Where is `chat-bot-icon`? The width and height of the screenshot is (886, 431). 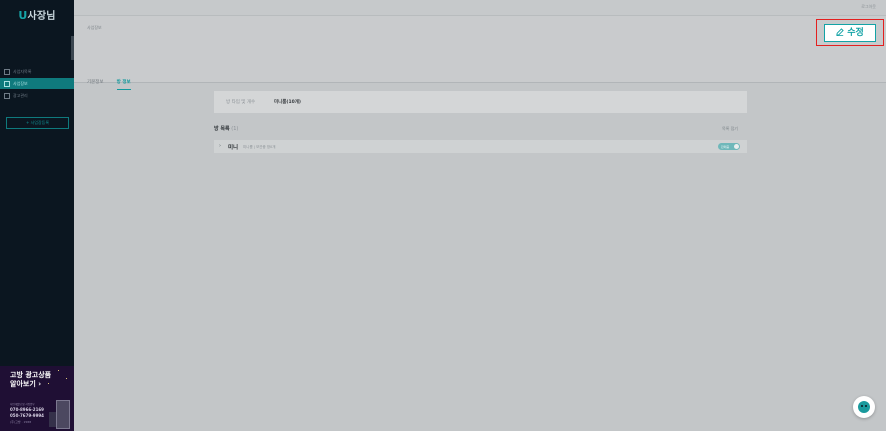
chat-bot-icon is located at coordinates (864, 407).